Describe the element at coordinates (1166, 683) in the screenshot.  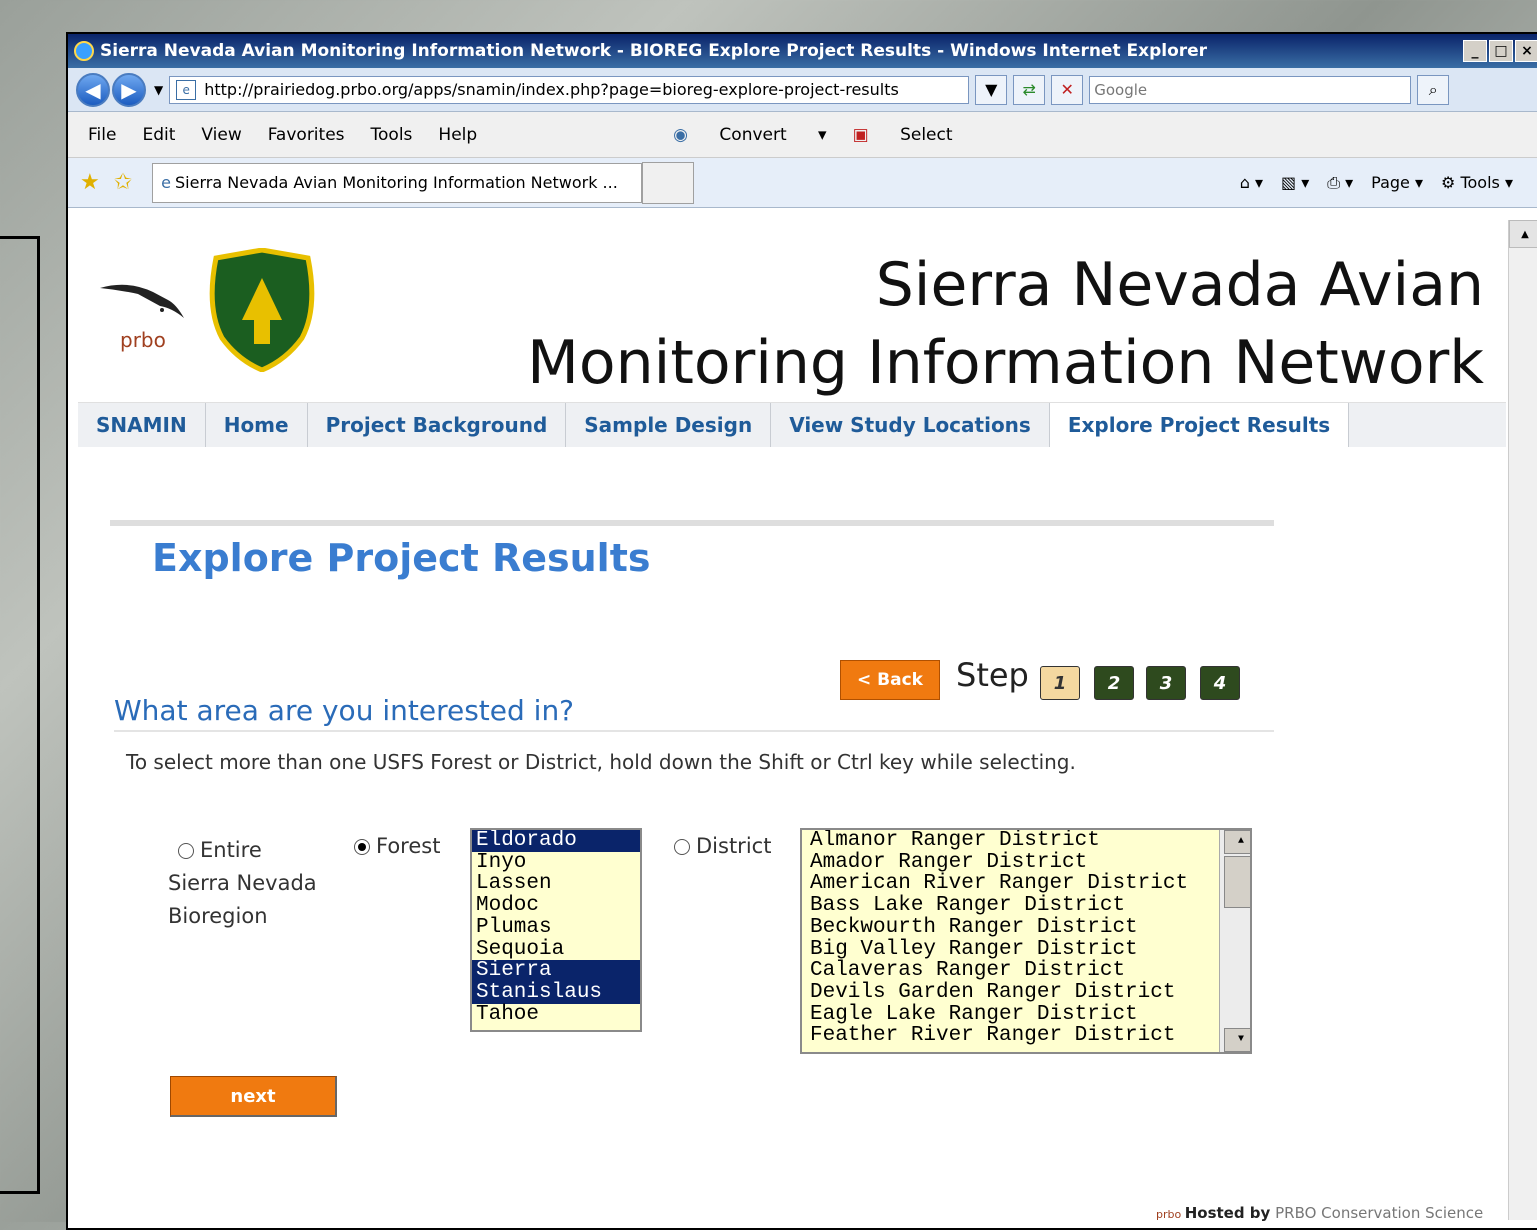
I see `step-3-button: 3` at that location.